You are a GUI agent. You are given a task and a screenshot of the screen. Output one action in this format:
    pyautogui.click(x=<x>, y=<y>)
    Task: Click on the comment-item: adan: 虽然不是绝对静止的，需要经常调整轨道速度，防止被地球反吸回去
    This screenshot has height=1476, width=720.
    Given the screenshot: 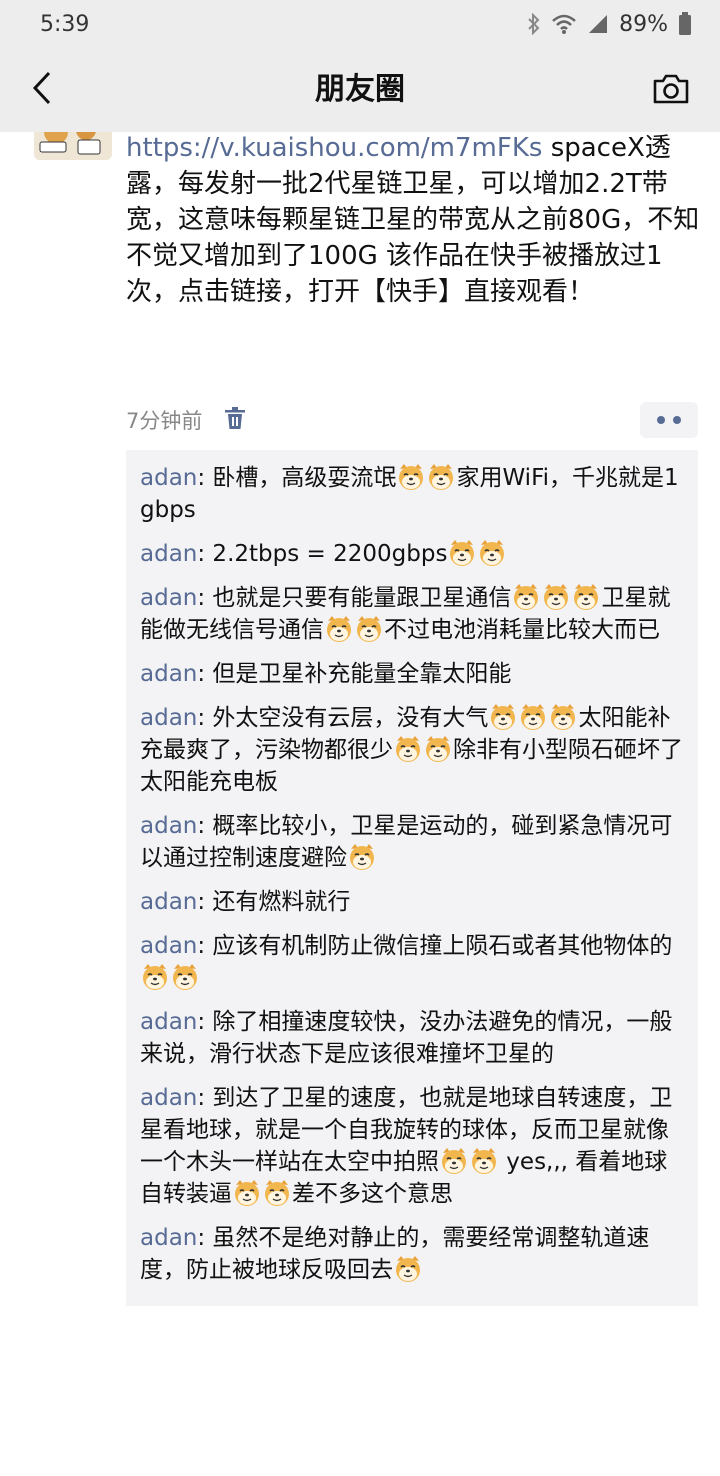 What is the action you would take?
    pyautogui.click(x=412, y=1254)
    